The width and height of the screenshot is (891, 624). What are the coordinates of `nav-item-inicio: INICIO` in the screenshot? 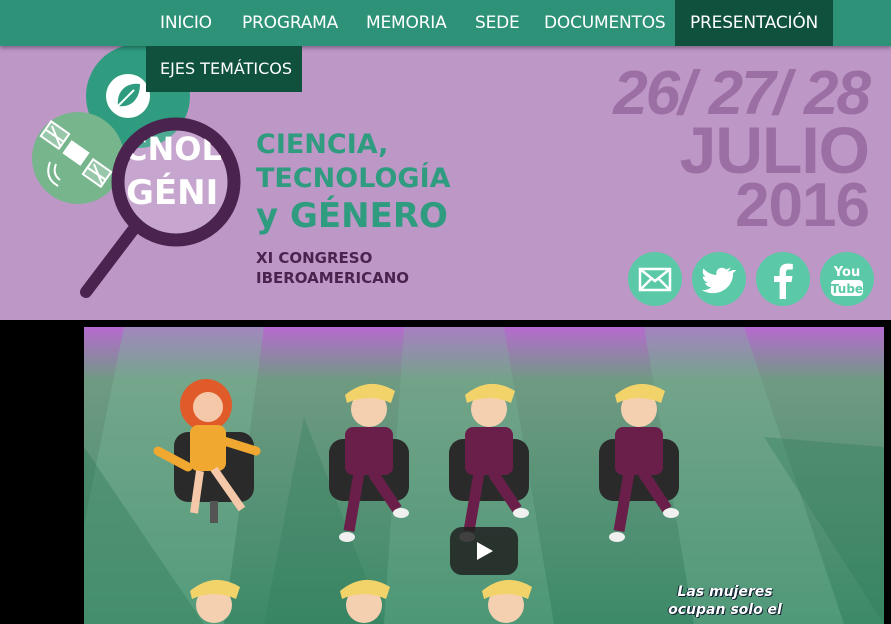 It's located at (186, 23).